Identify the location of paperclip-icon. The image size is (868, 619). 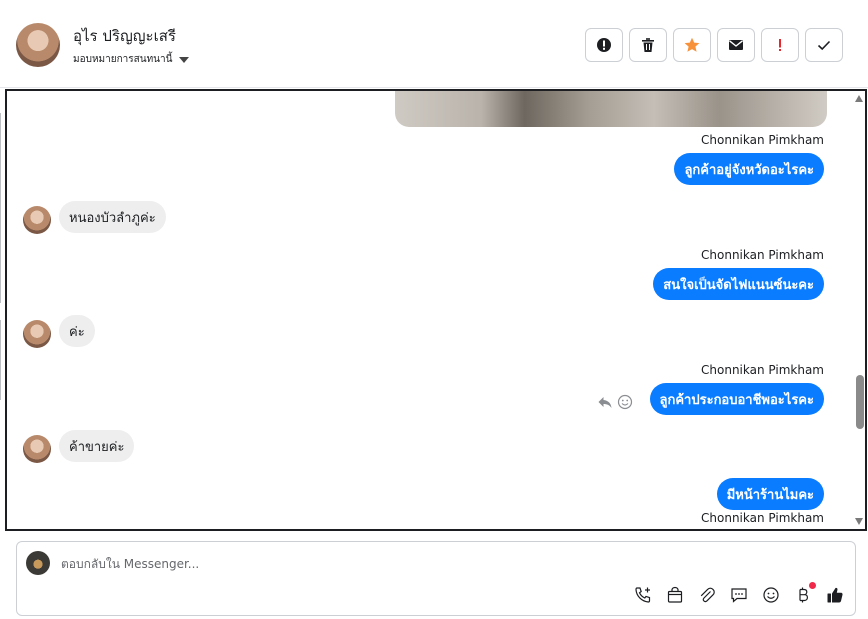
(707, 595).